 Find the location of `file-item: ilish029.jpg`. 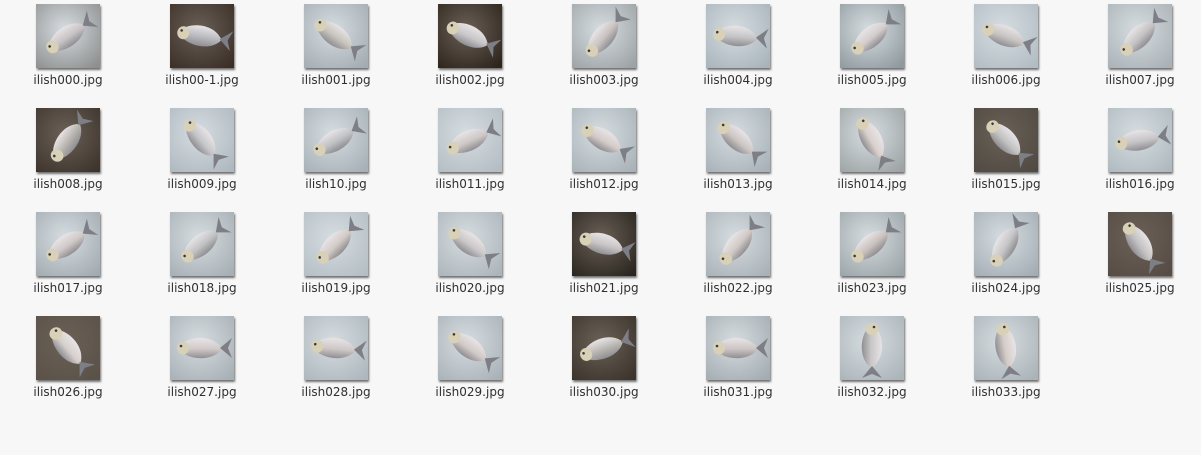

file-item: ilish029.jpg is located at coordinates (470, 355).